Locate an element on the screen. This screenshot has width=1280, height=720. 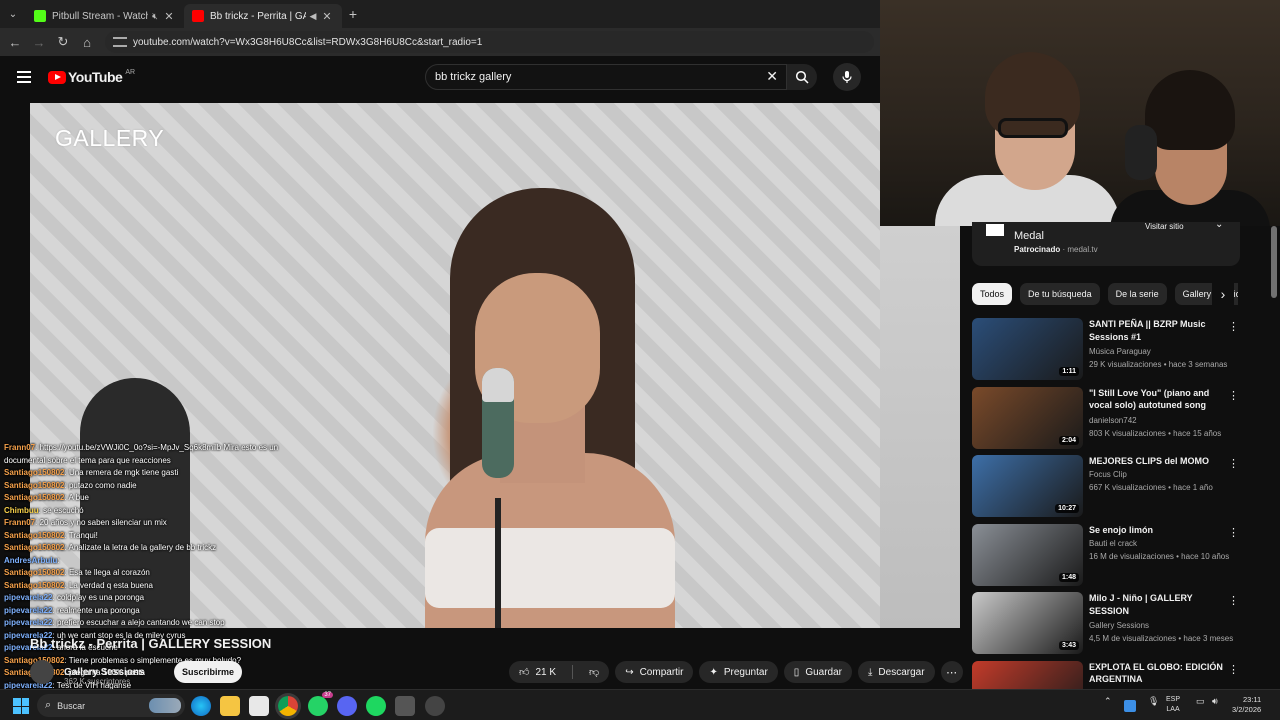
share-button: ↪ Compartir is located at coordinates (654, 672).